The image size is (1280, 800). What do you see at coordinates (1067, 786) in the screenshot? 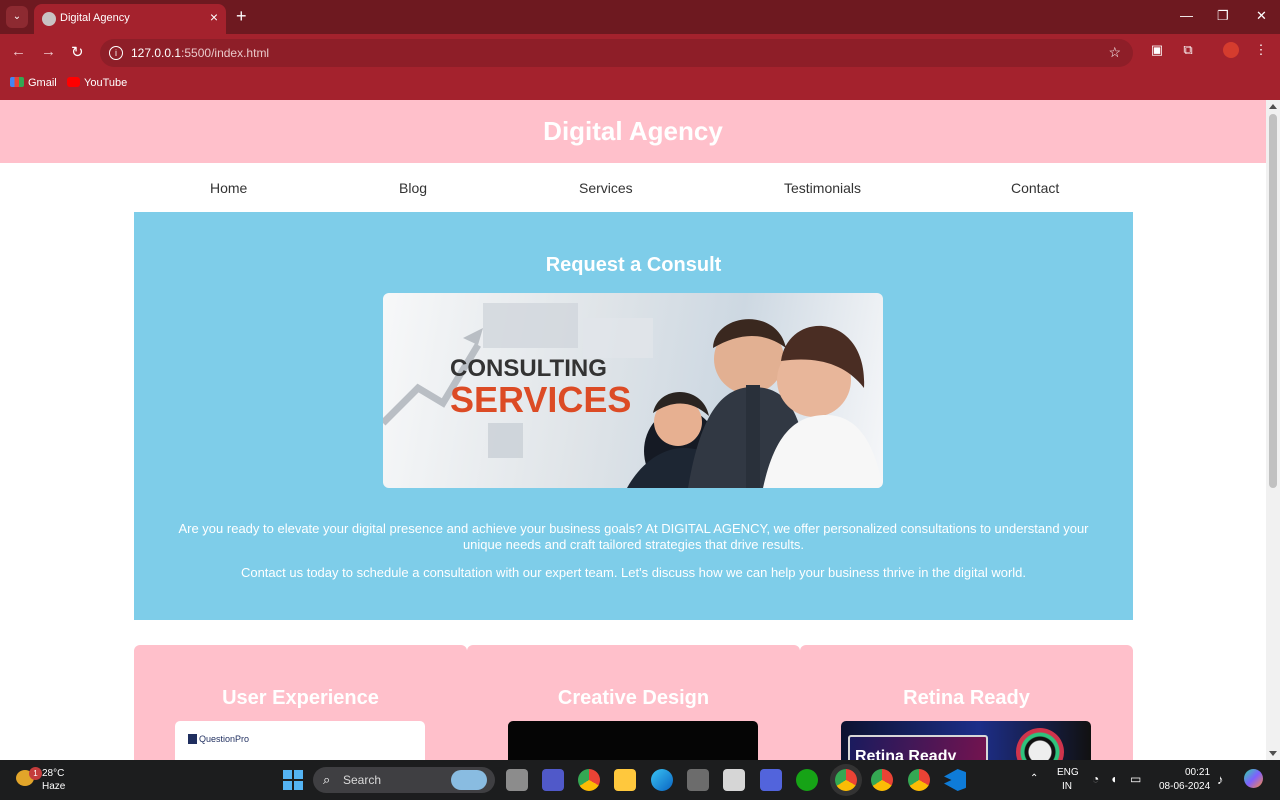
I see `region-indicator: IN` at bounding box center [1067, 786].